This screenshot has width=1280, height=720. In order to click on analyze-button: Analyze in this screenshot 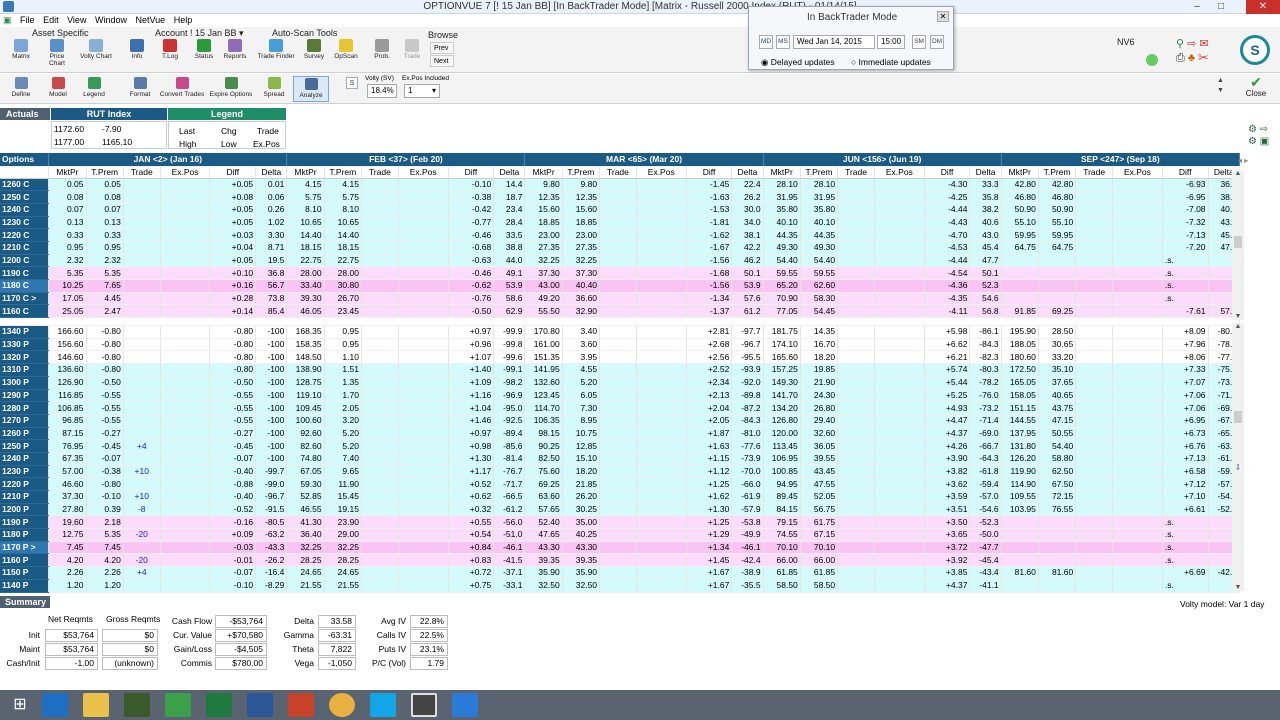, I will do `click(311, 89)`.